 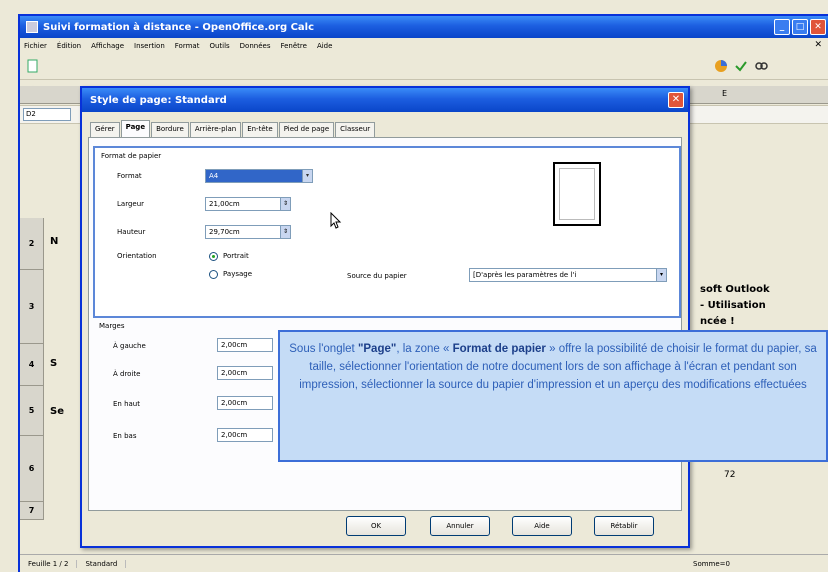 What do you see at coordinates (53, 363) in the screenshot?
I see `cell-b4: S` at bounding box center [53, 363].